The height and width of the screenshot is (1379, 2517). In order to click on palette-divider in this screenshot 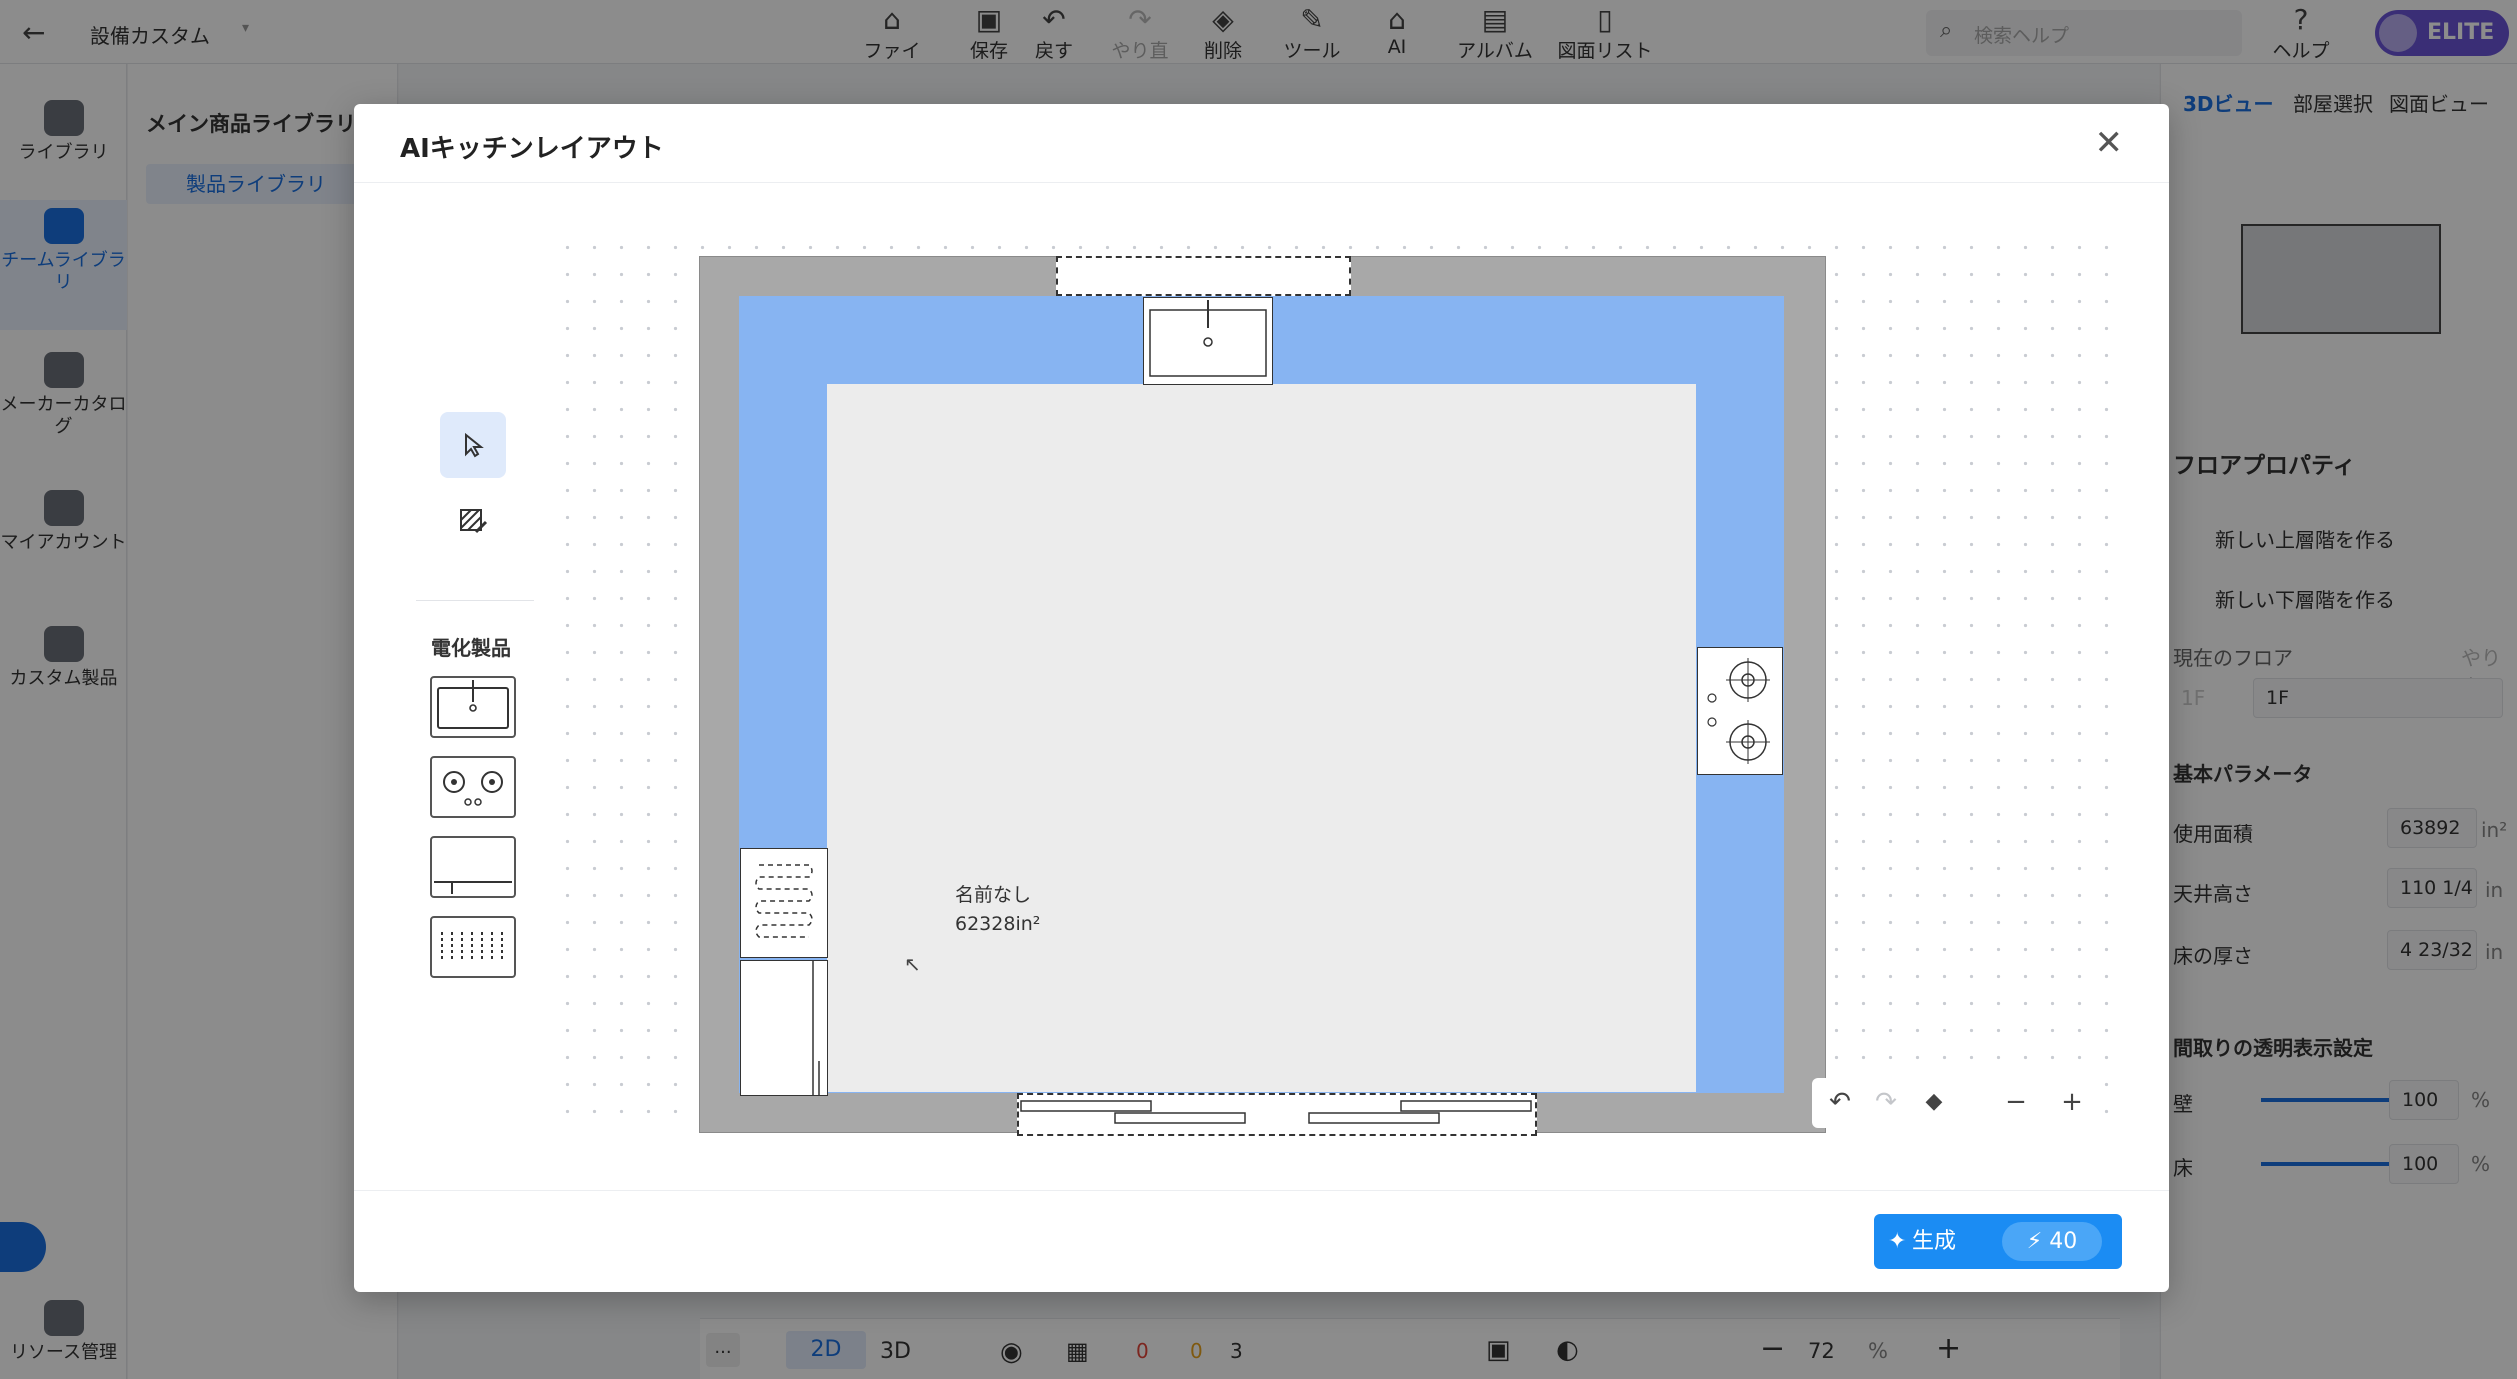, I will do `click(475, 600)`.